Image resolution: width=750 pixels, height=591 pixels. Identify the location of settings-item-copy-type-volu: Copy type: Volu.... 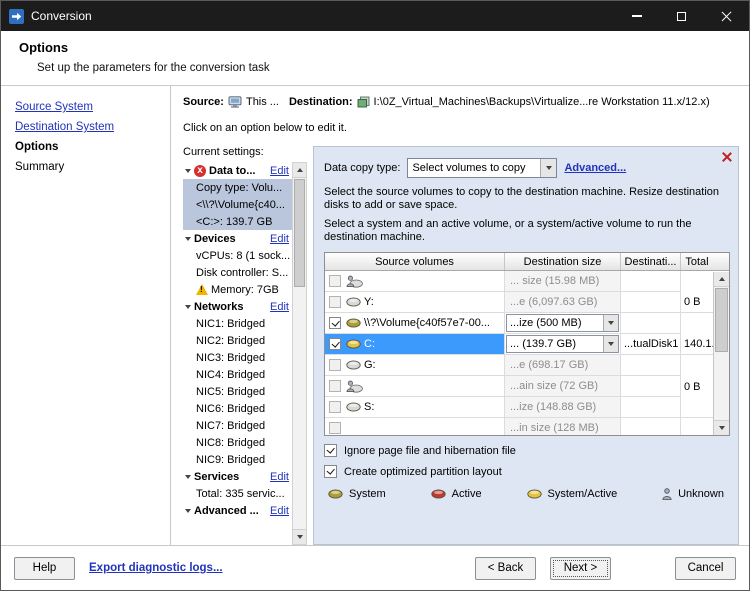
(237, 187).